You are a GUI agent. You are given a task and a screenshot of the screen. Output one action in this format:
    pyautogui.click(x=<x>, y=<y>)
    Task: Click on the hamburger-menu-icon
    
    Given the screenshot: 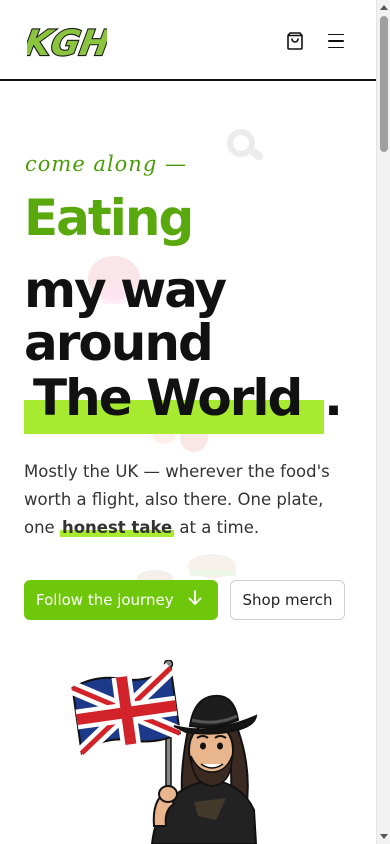 What is the action you would take?
    pyautogui.click(x=336, y=41)
    